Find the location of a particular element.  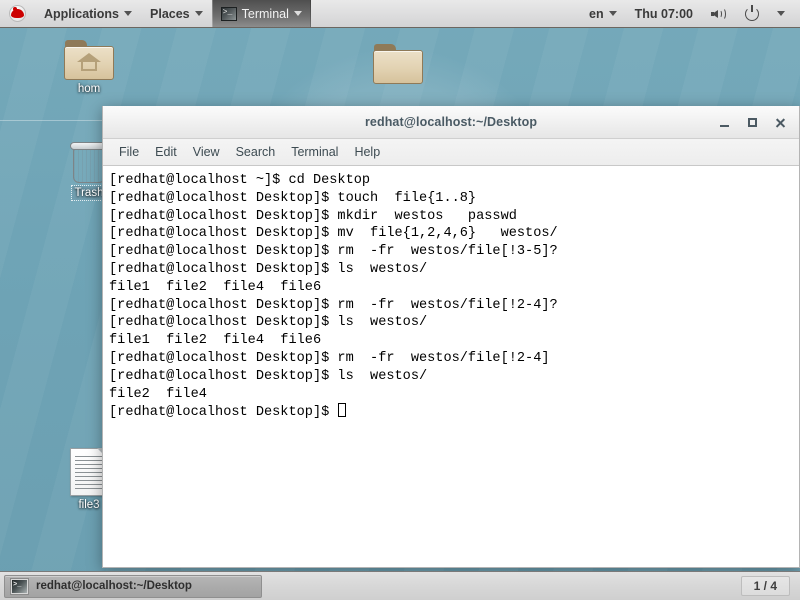

desktop-icon-home: hom is located at coordinates (89, 70).